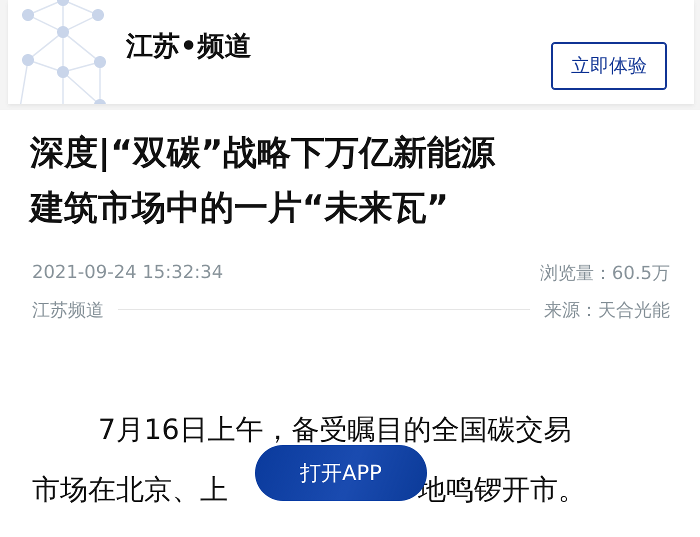 The image size is (700, 537). I want to click on channel-title: 江苏•频道, so click(189, 47).